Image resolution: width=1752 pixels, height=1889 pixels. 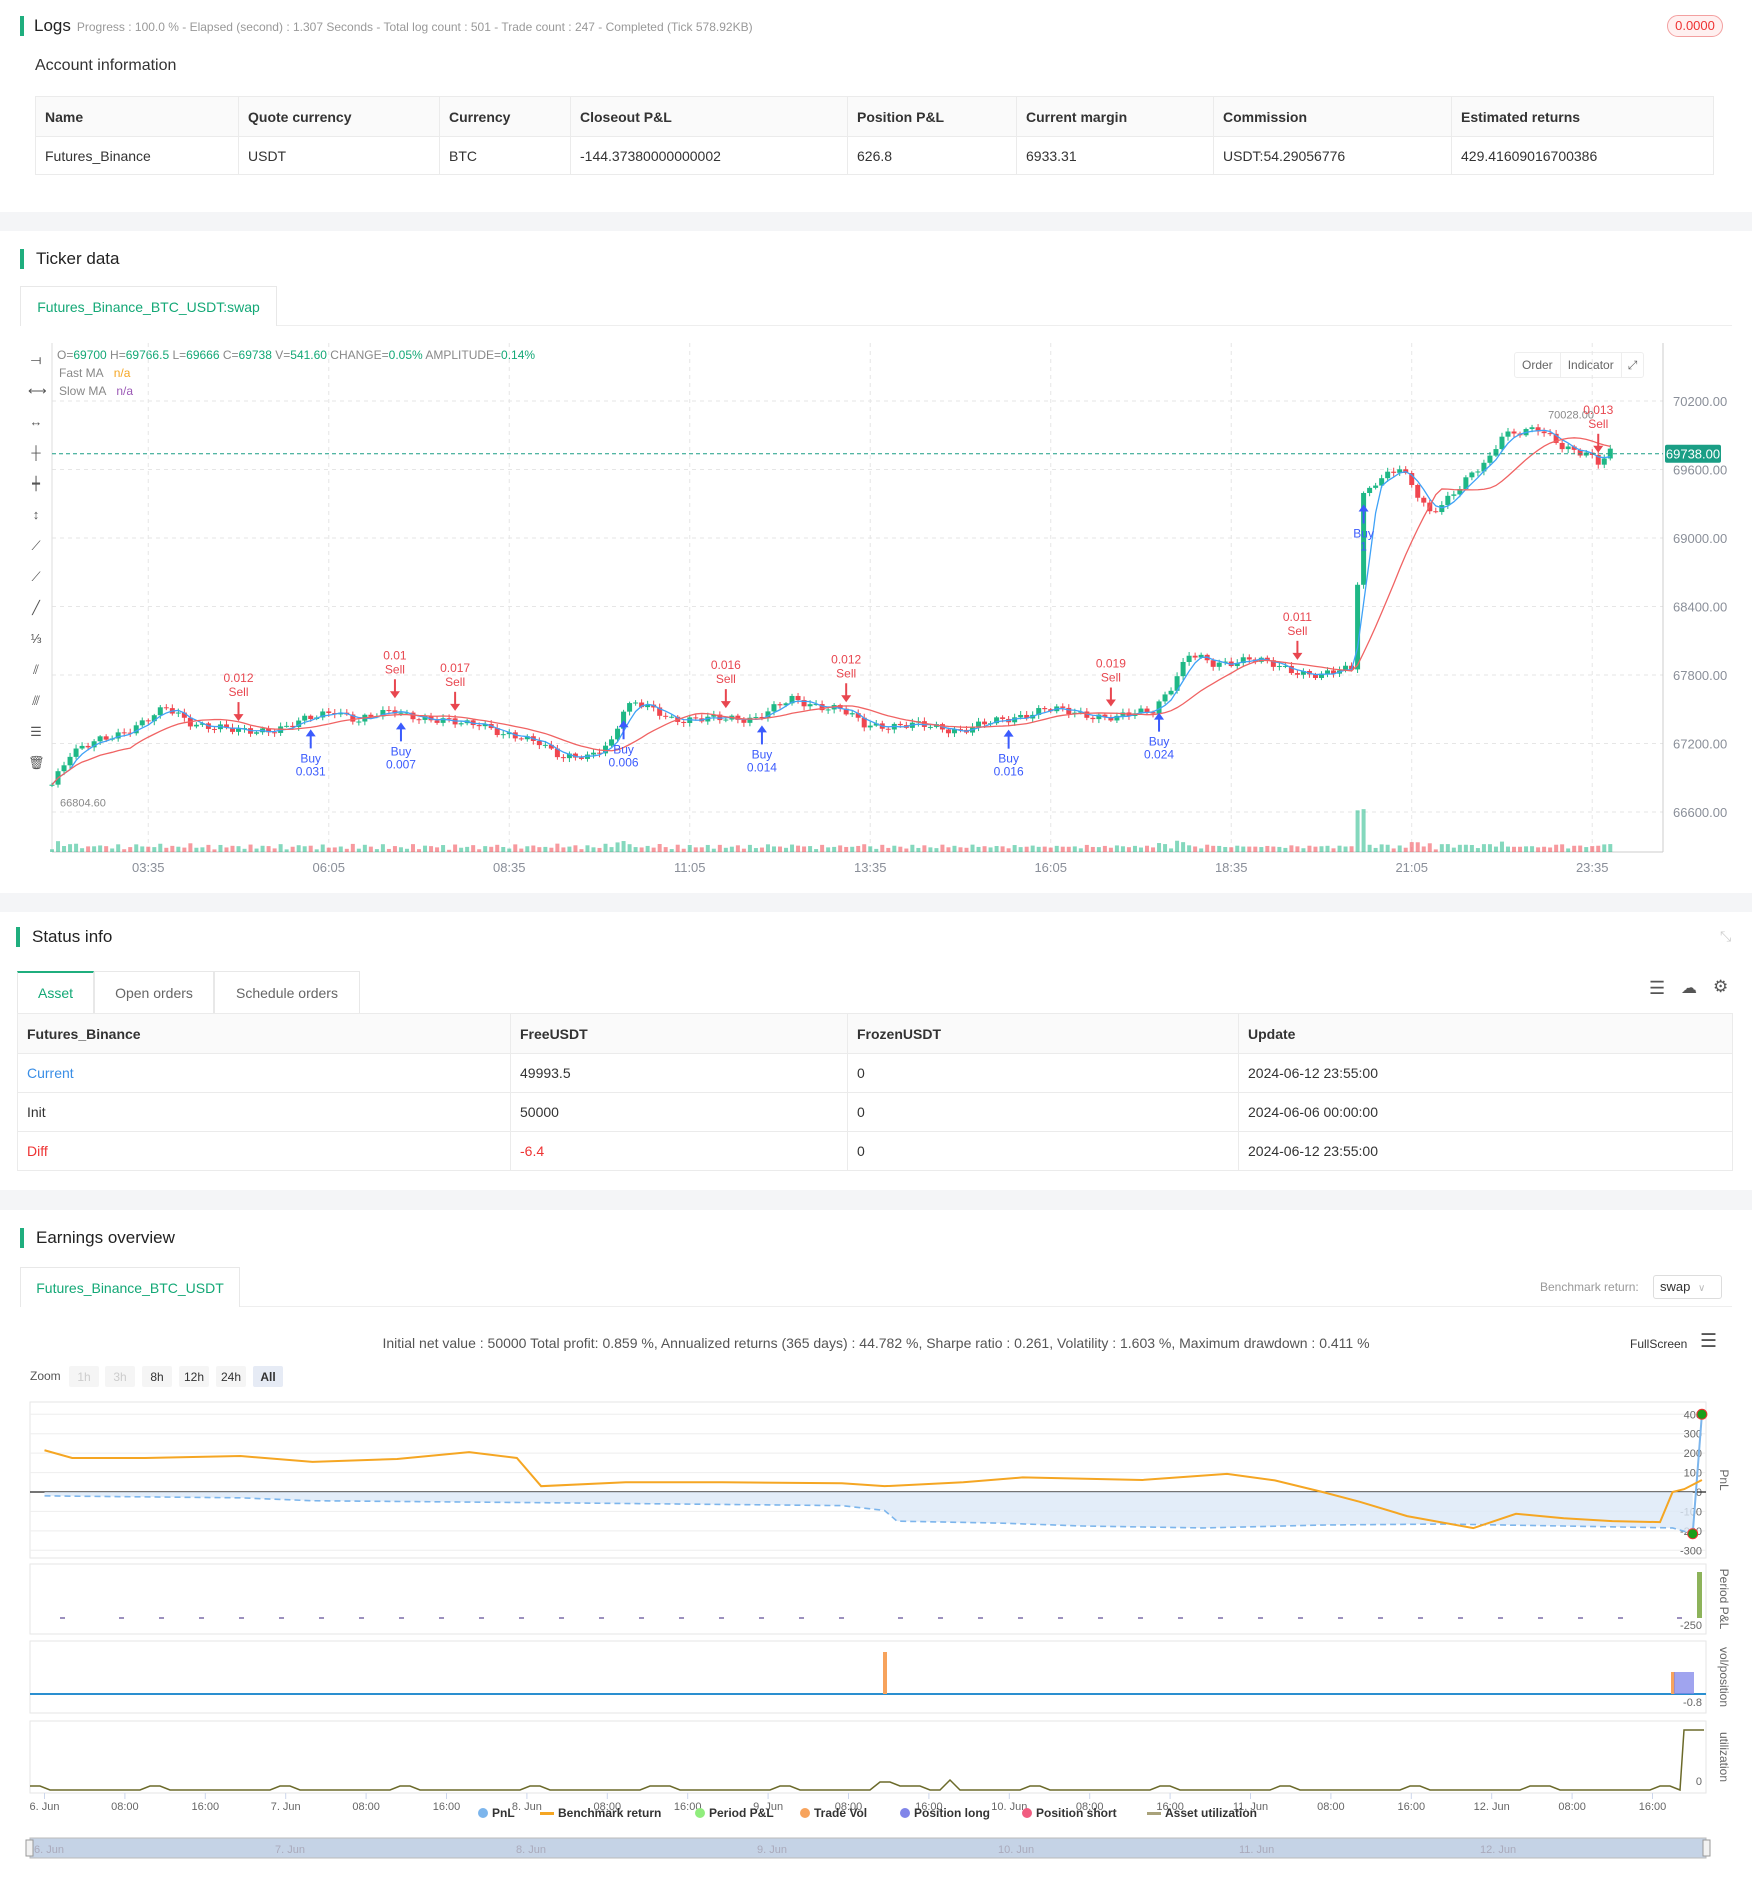 I want to click on zoom-all: All, so click(x=268, y=1376).